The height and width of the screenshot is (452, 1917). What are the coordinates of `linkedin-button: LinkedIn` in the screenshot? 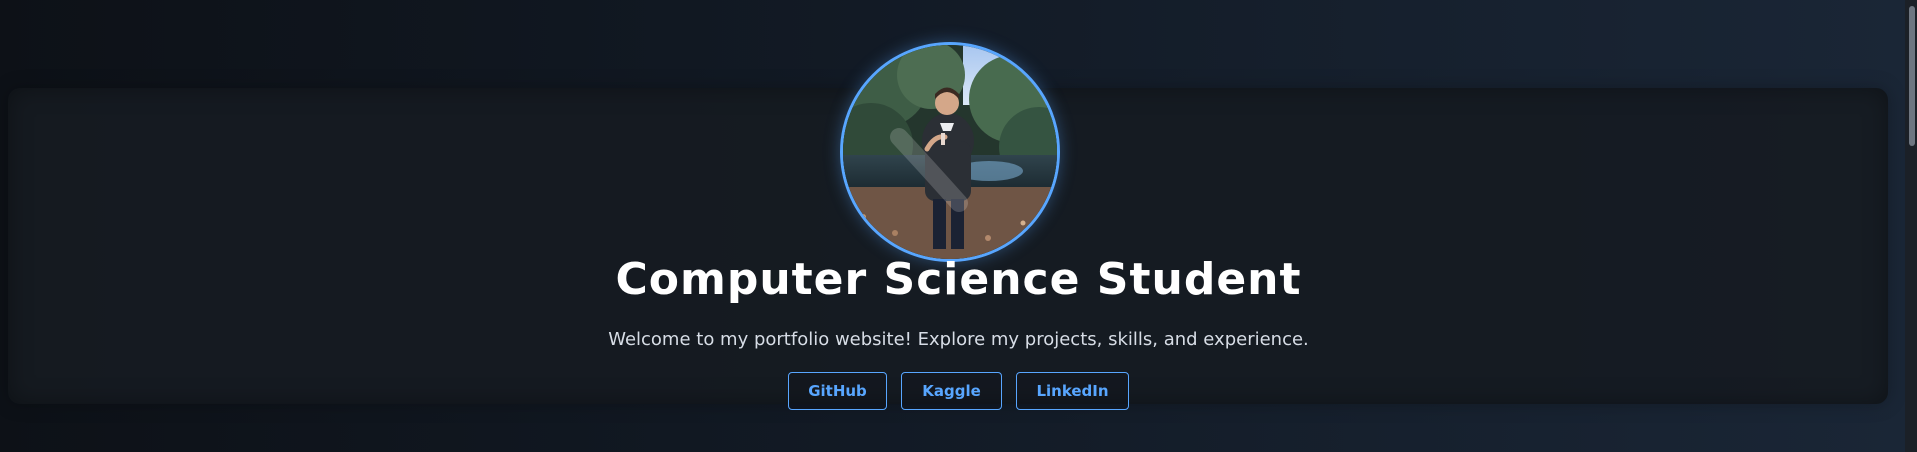 It's located at (1072, 391).